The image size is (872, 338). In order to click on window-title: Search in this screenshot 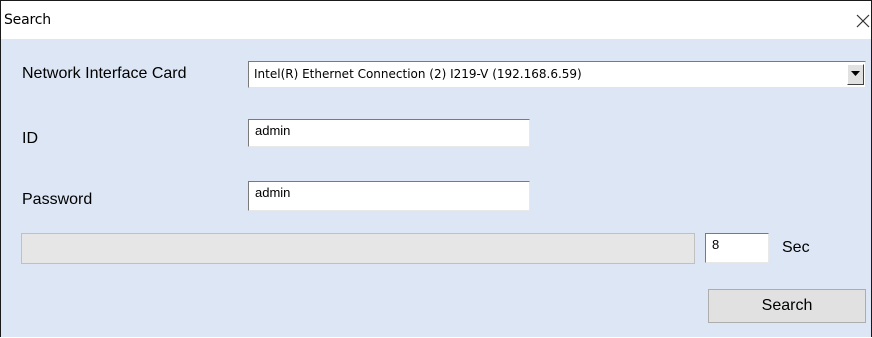, I will do `click(27, 20)`.